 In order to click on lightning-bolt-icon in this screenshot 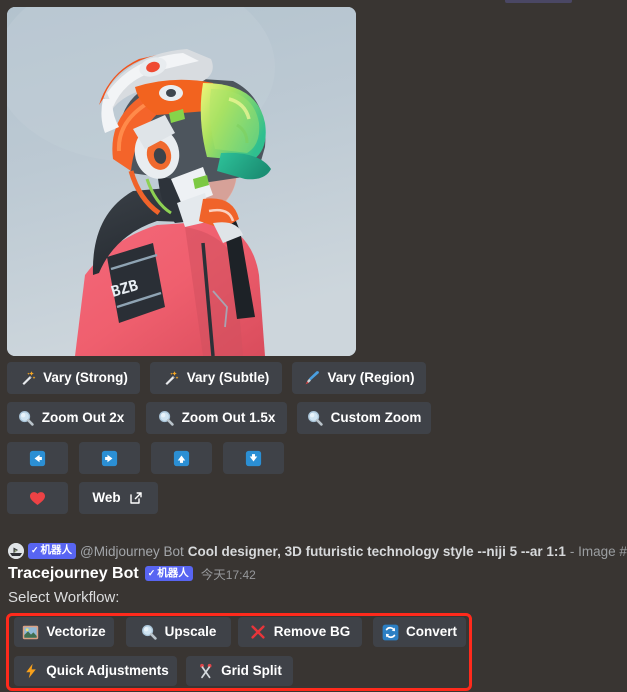, I will do `click(30, 671)`.